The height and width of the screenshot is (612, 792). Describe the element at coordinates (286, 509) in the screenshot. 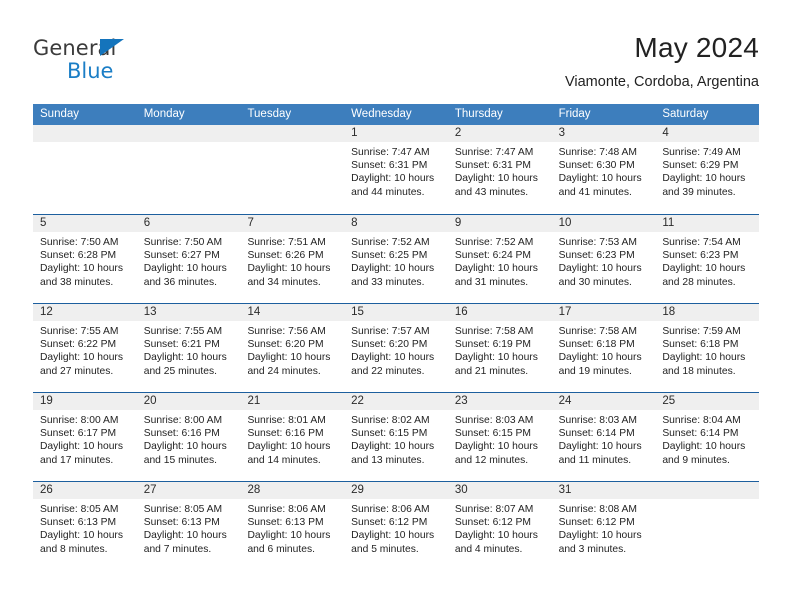

I see `sunrise-text: Sunrise: 8:06 AM` at that location.